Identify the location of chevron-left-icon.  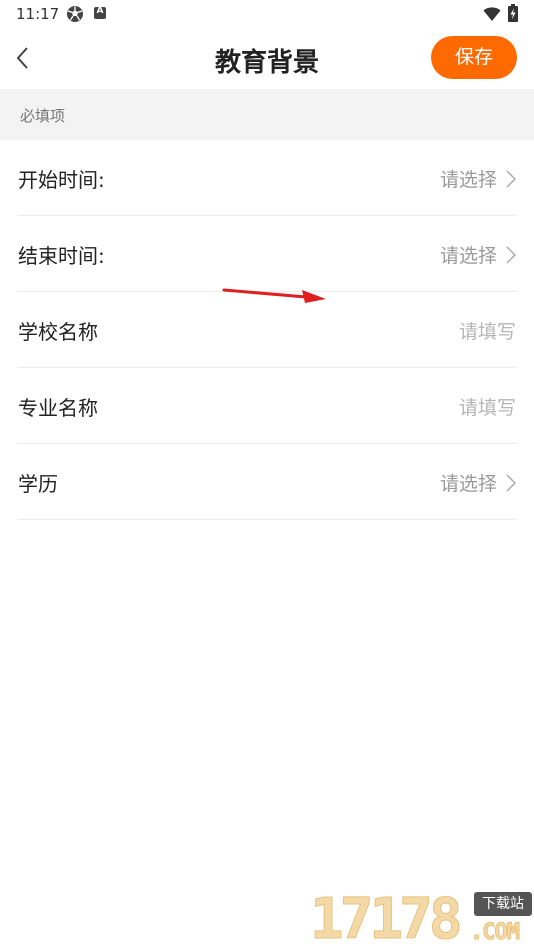
(22, 58).